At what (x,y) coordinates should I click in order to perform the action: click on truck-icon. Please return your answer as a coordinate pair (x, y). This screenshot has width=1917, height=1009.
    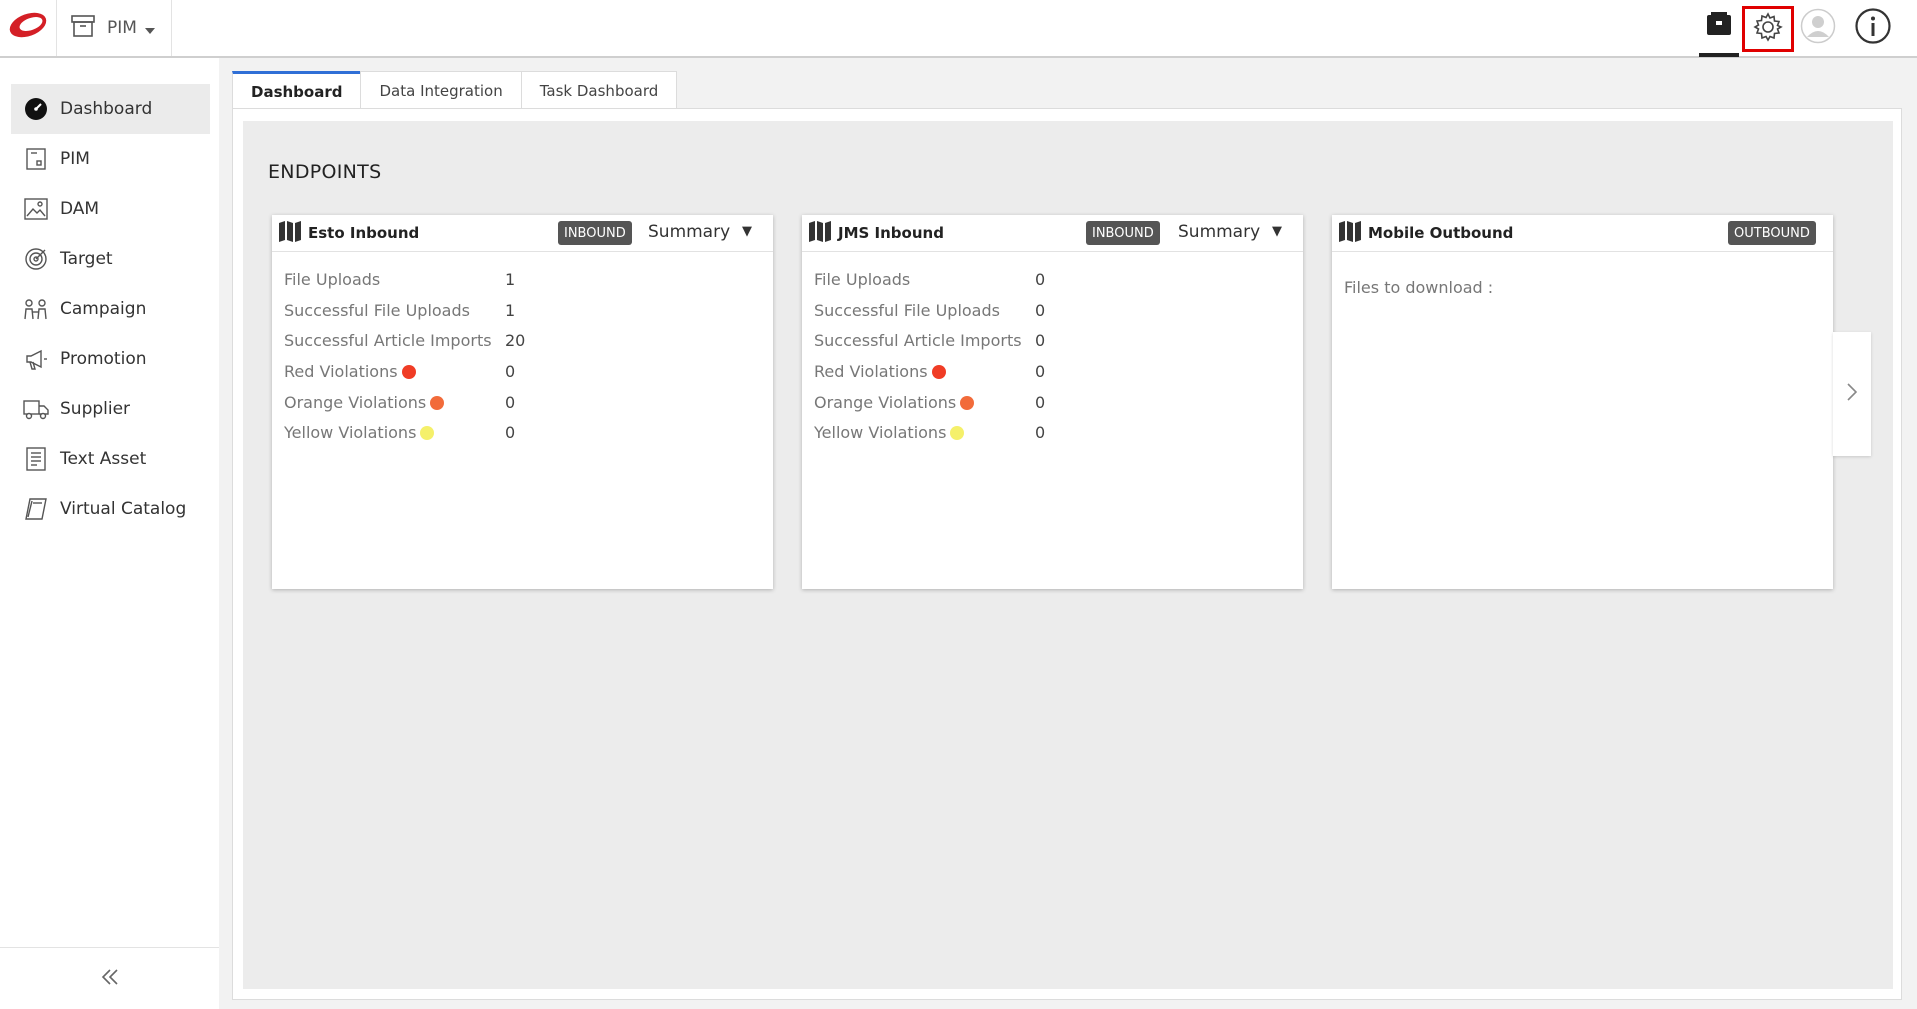
    Looking at the image, I should click on (36, 409).